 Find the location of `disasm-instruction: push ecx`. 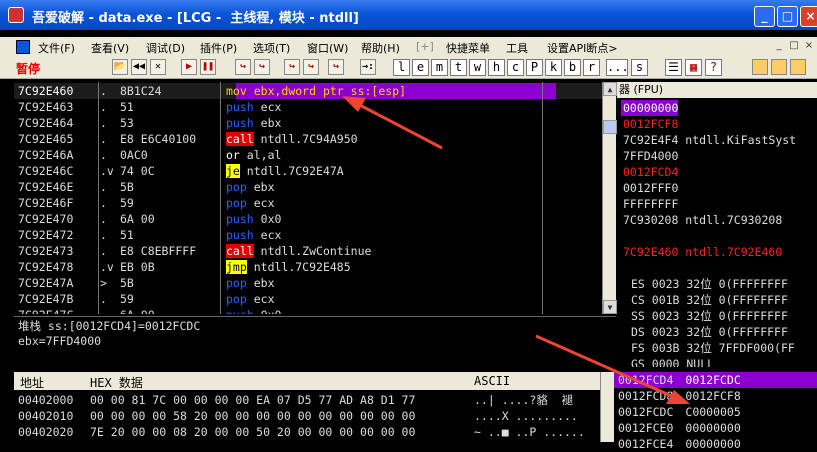

disasm-instruction: push ecx is located at coordinates (253, 107).